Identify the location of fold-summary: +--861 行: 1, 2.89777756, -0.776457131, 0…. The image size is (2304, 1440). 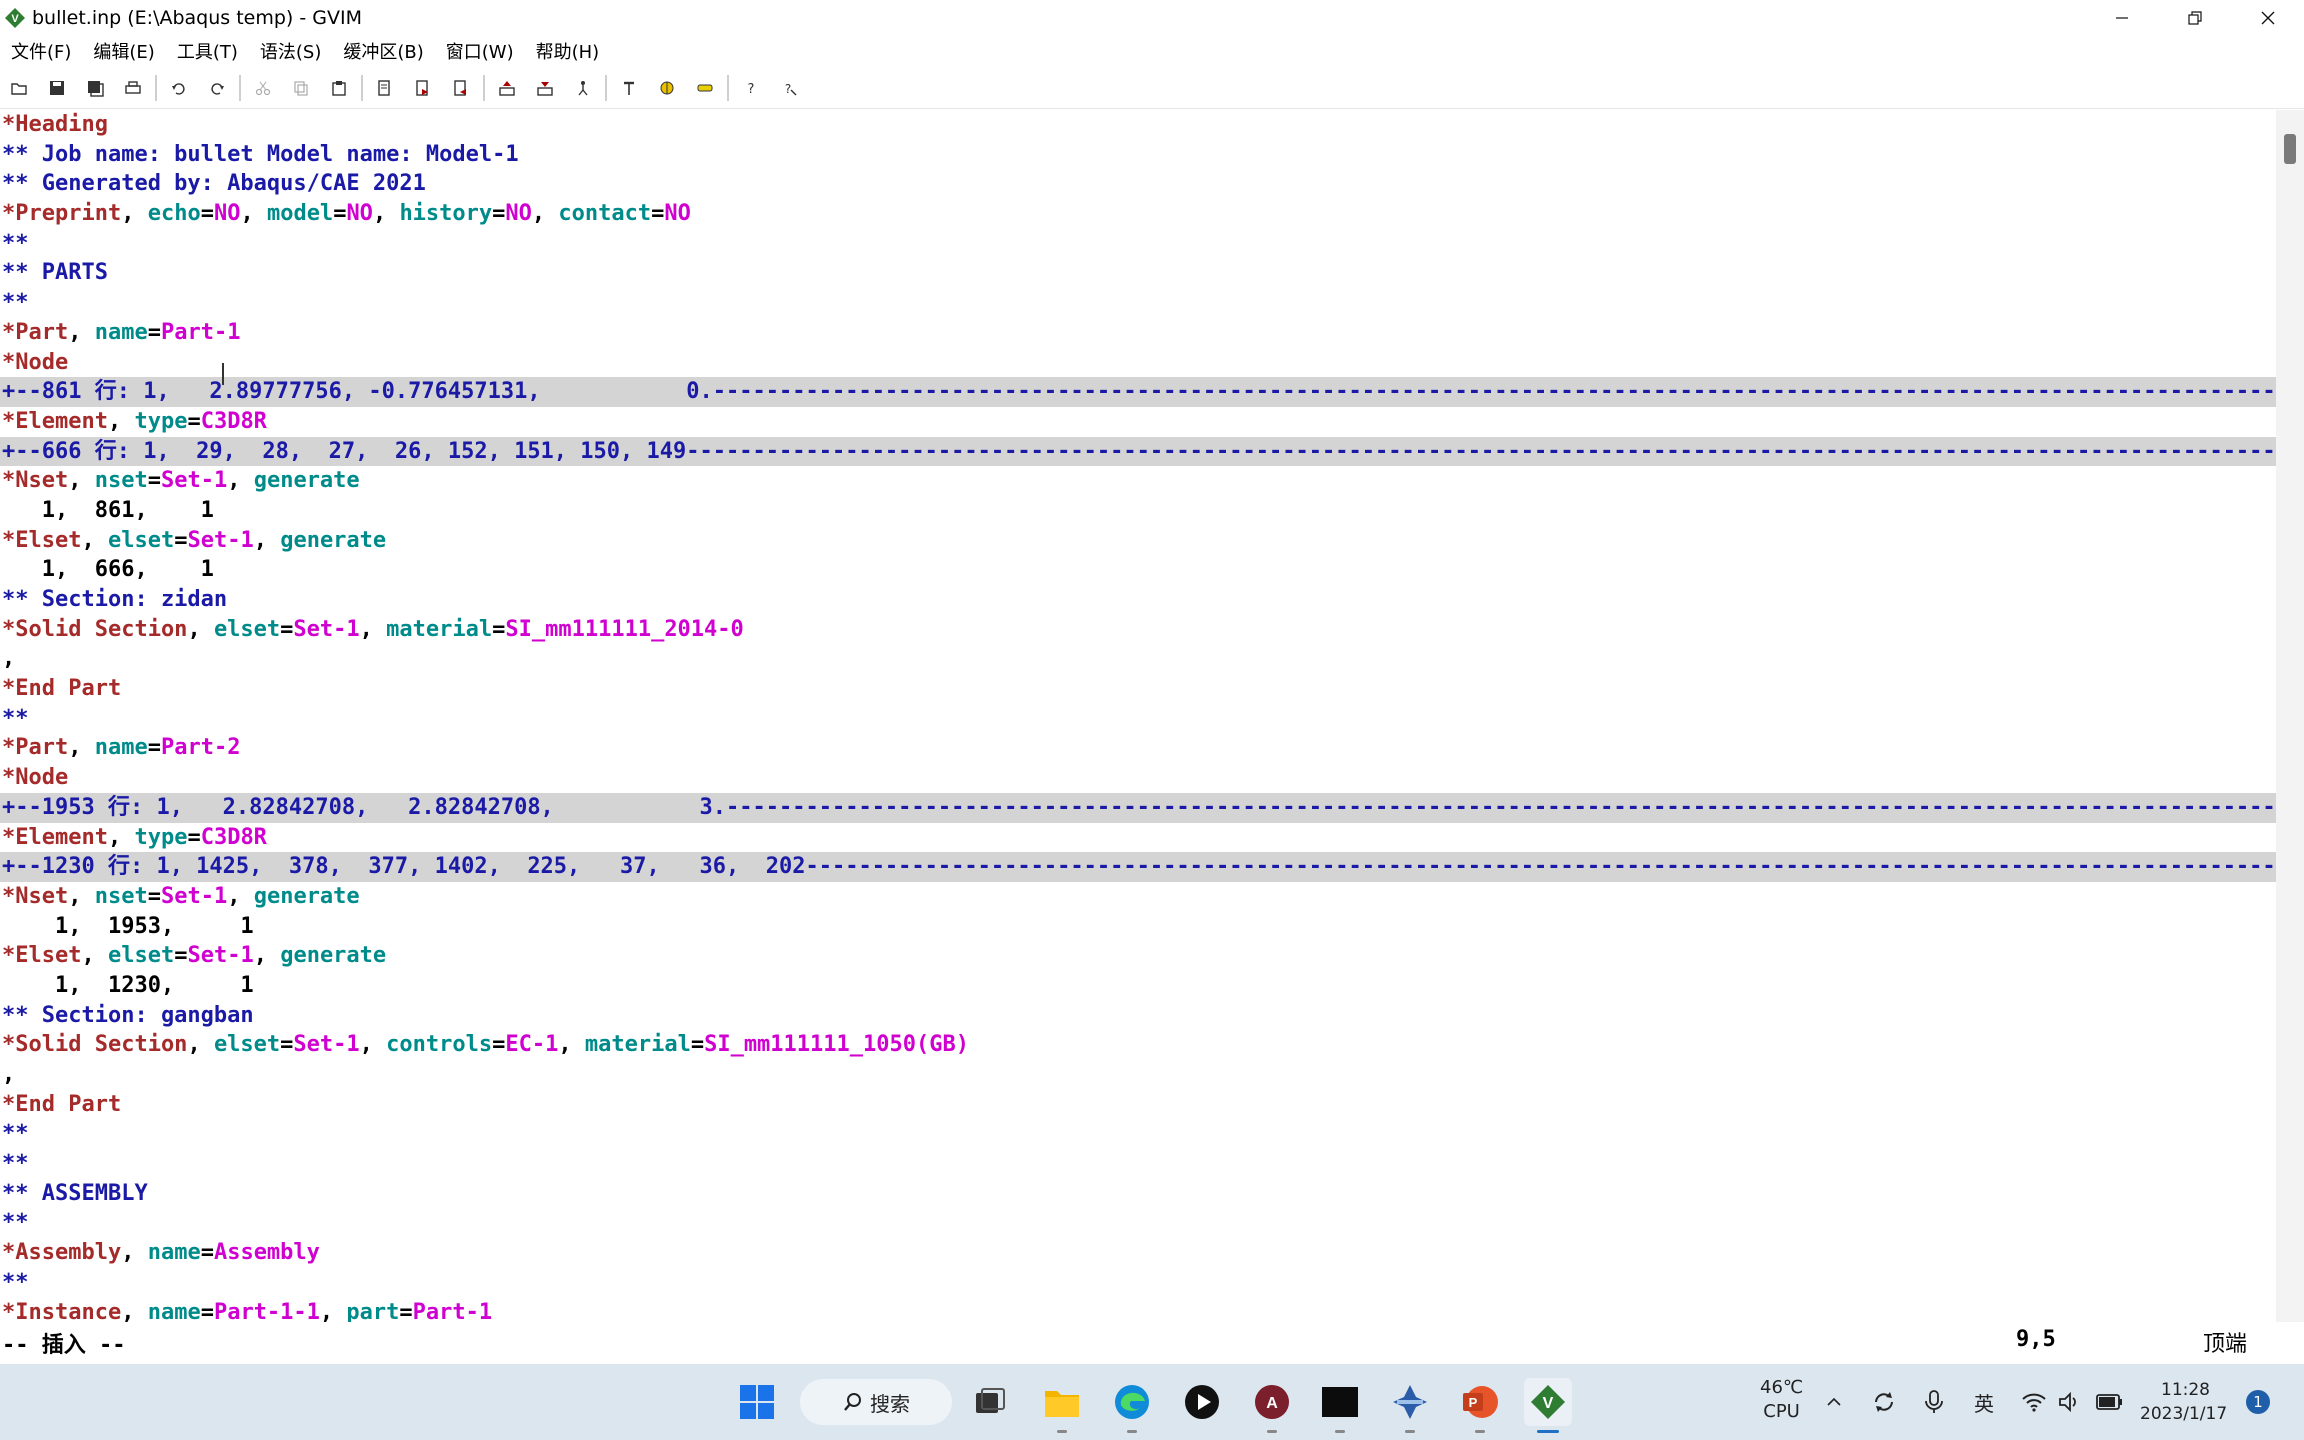
(1139, 392).